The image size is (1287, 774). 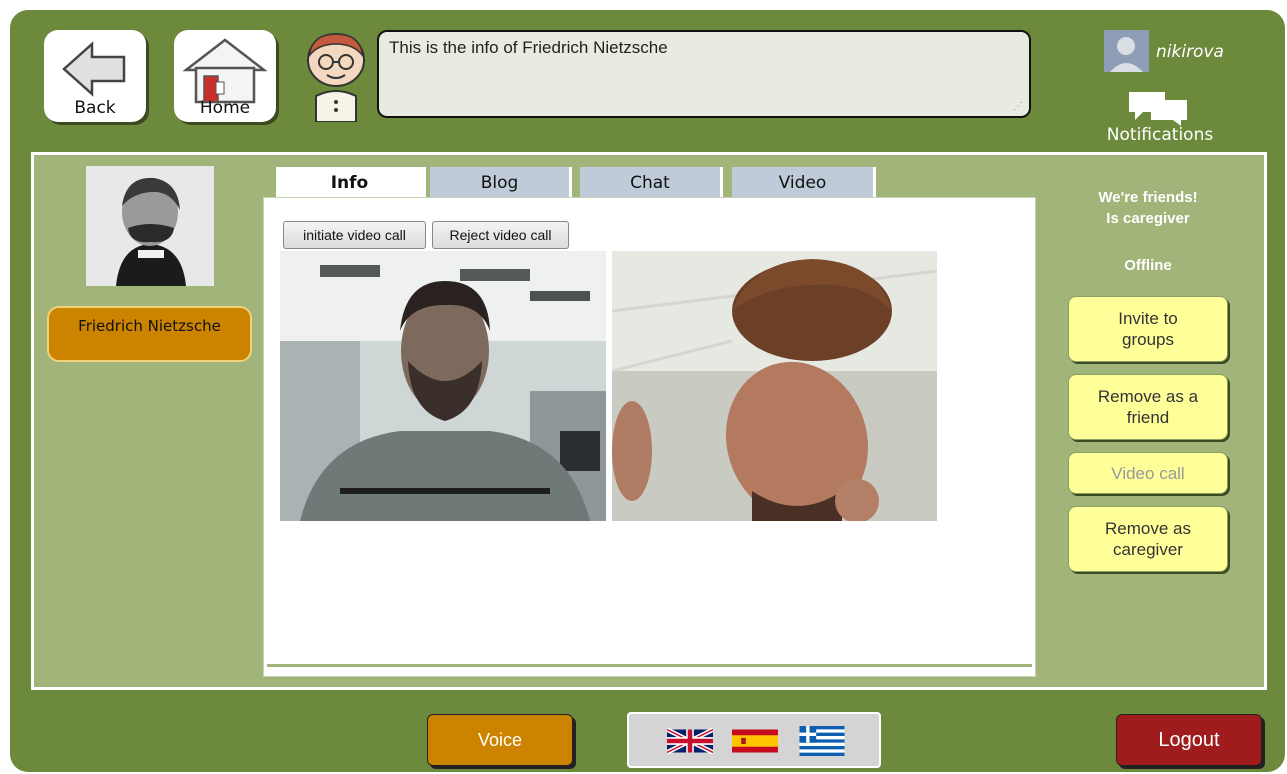 I want to click on logout-button: Logout, so click(x=1189, y=740).